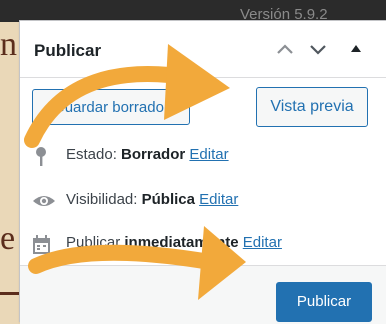  What do you see at coordinates (93, 242) in the screenshot?
I see `schedule-label: Publicar` at bounding box center [93, 242].